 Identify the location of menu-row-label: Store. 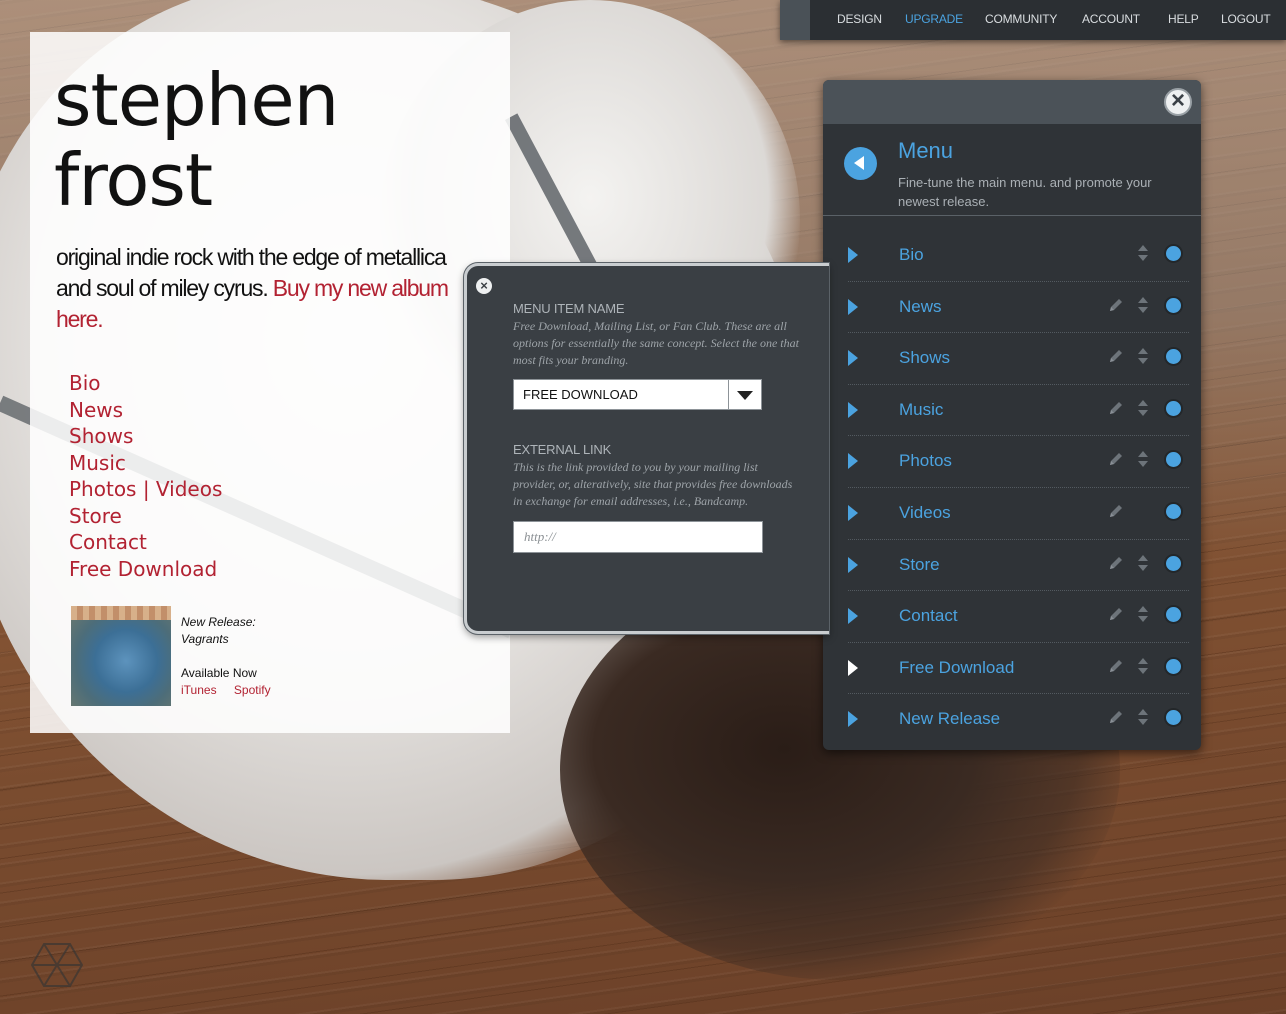
(919, 565).